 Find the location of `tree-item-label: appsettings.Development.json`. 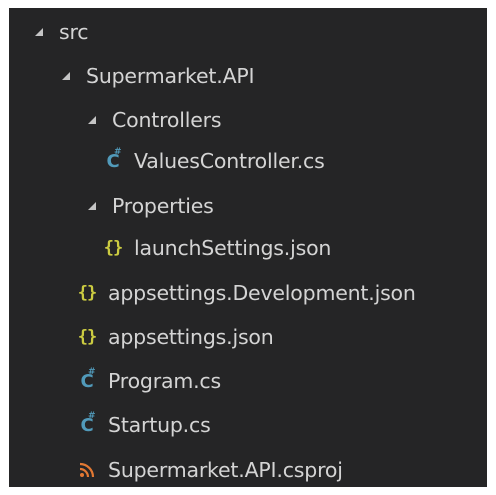

tree-item-label: appsettings.Development.json is located at coordinates (262, 293).